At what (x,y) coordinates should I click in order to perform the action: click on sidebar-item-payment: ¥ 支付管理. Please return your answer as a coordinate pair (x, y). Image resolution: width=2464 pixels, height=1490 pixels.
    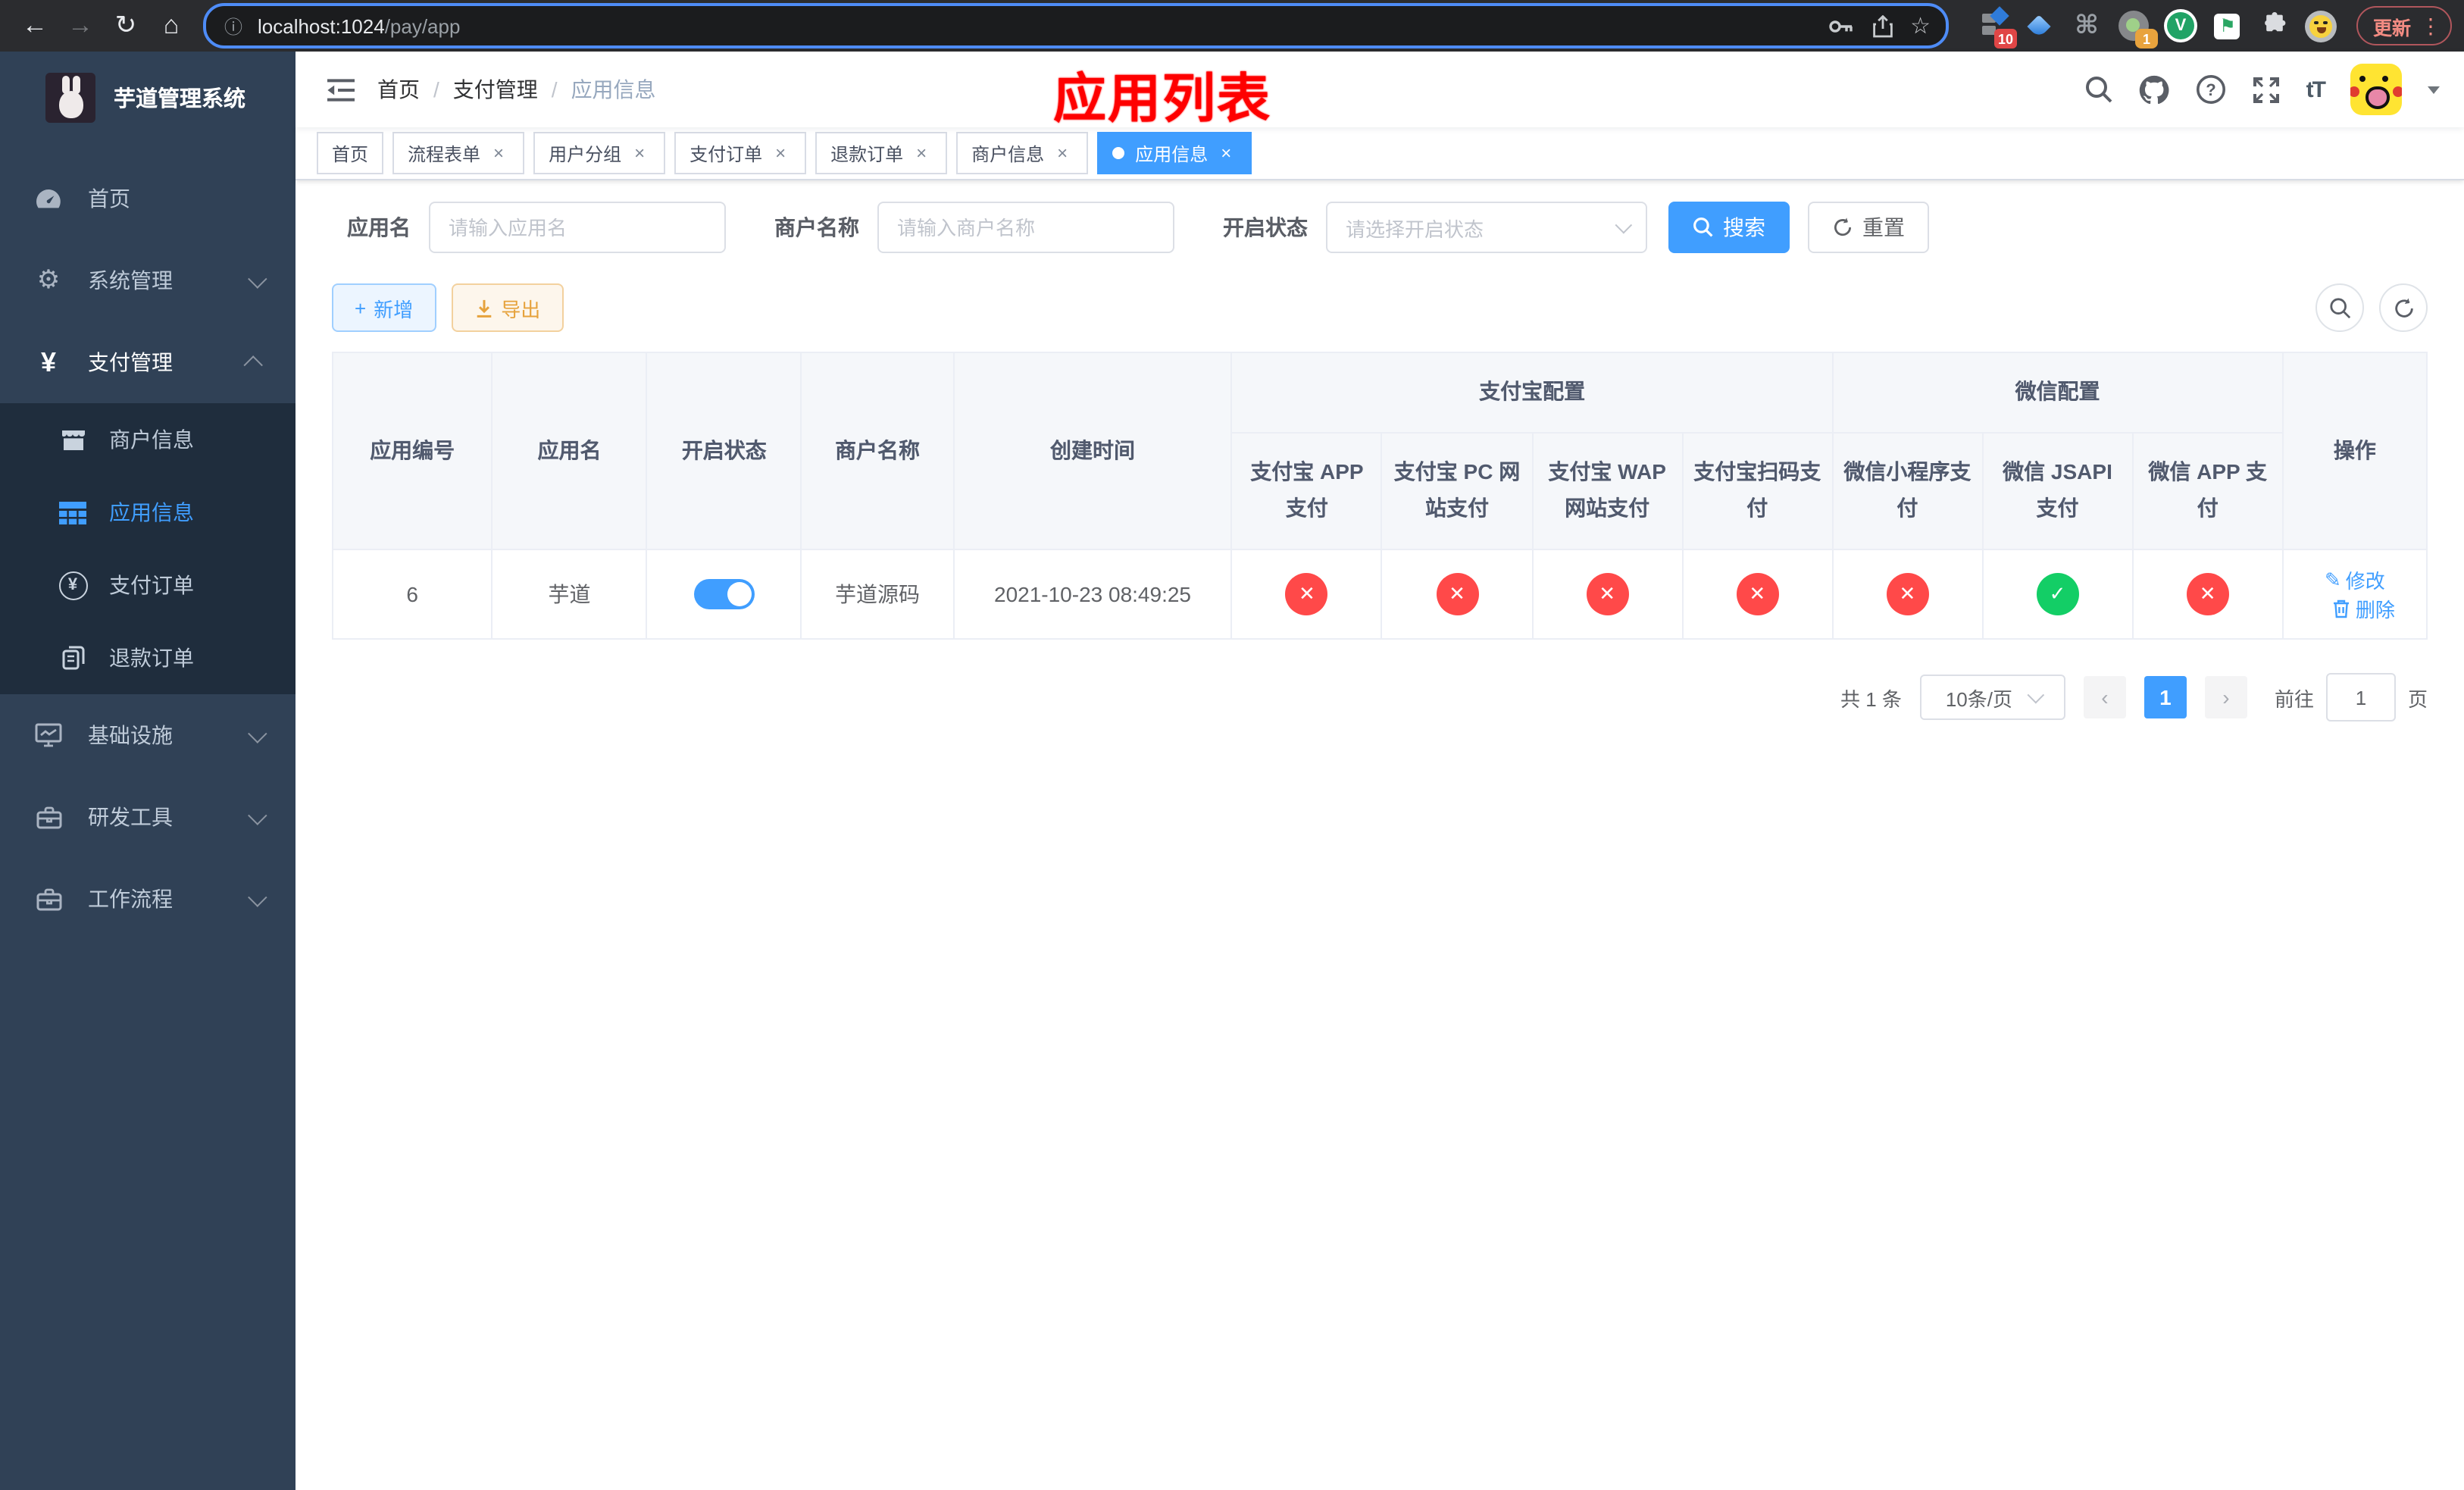
    Looking at the image, I should click on (147, 362).